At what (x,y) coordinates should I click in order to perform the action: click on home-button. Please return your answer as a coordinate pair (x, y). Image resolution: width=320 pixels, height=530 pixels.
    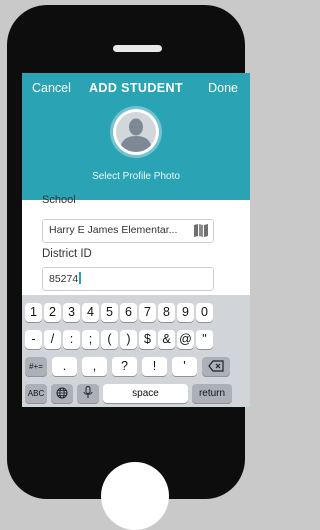
    Looking at the image, I should click on (135, 496).